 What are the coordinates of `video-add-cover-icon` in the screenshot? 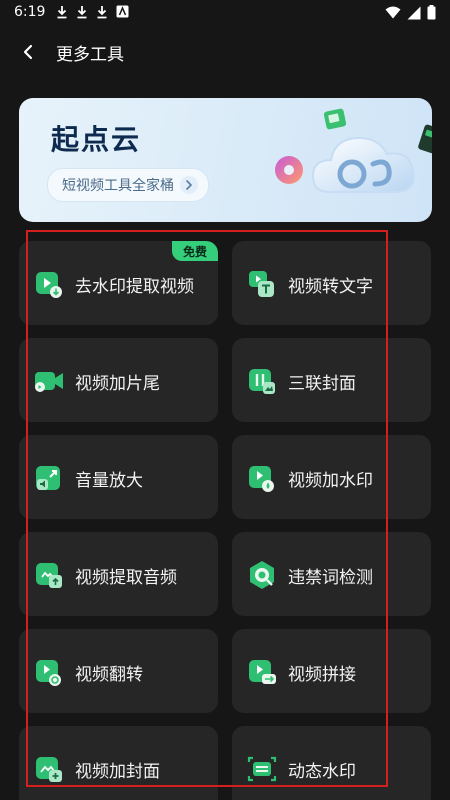 It's located at (49, 769).